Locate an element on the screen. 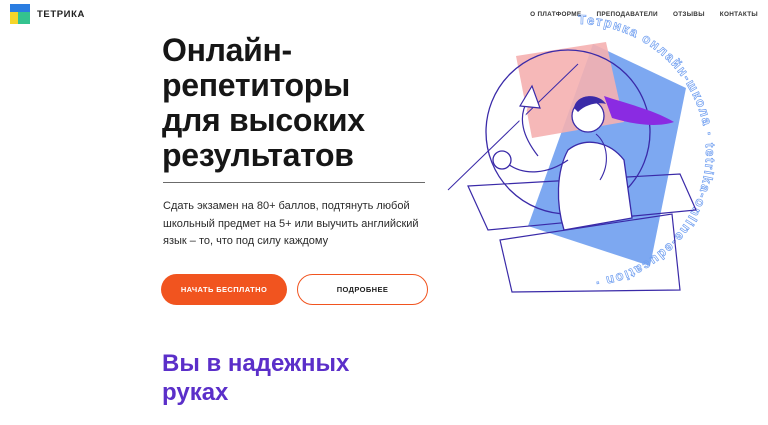  hero-divider is located at coordinates (294, 182).